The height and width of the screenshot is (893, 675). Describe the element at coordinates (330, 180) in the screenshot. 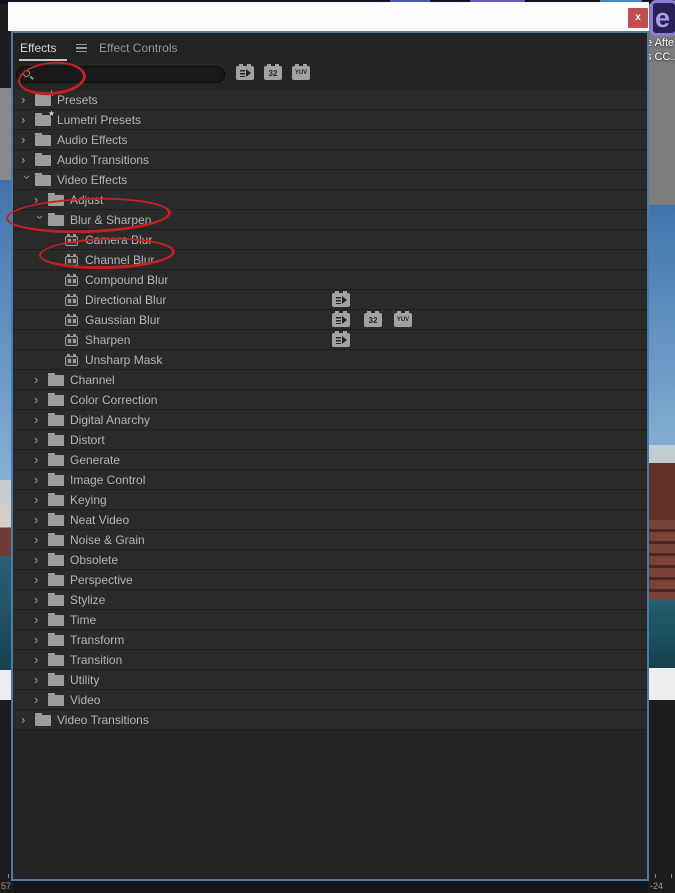

I see `folder-row: › Video Effects` at that location.